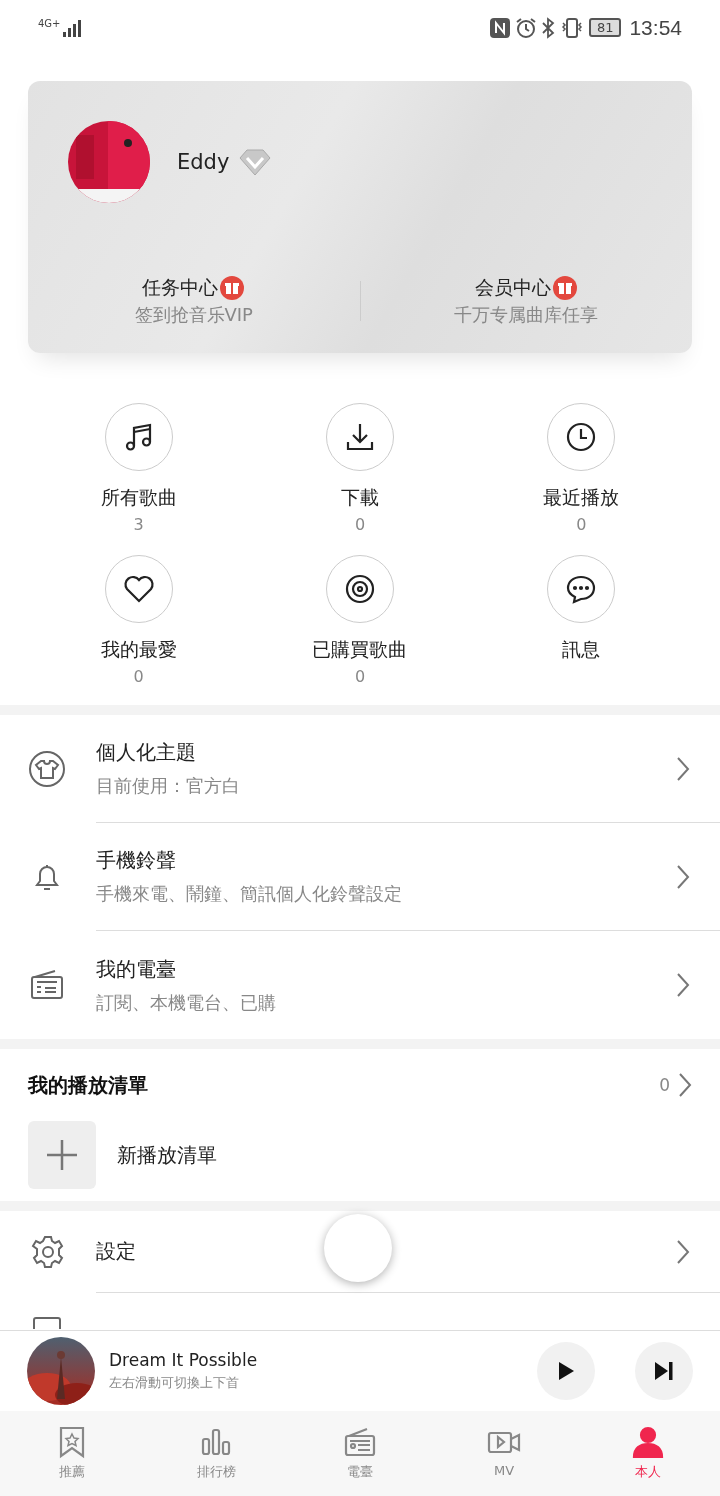  What do you see at coordinates (581, 497) in the screenshot?
I see `shortcut-label: 最近播放` at bounding box center [581, 497].